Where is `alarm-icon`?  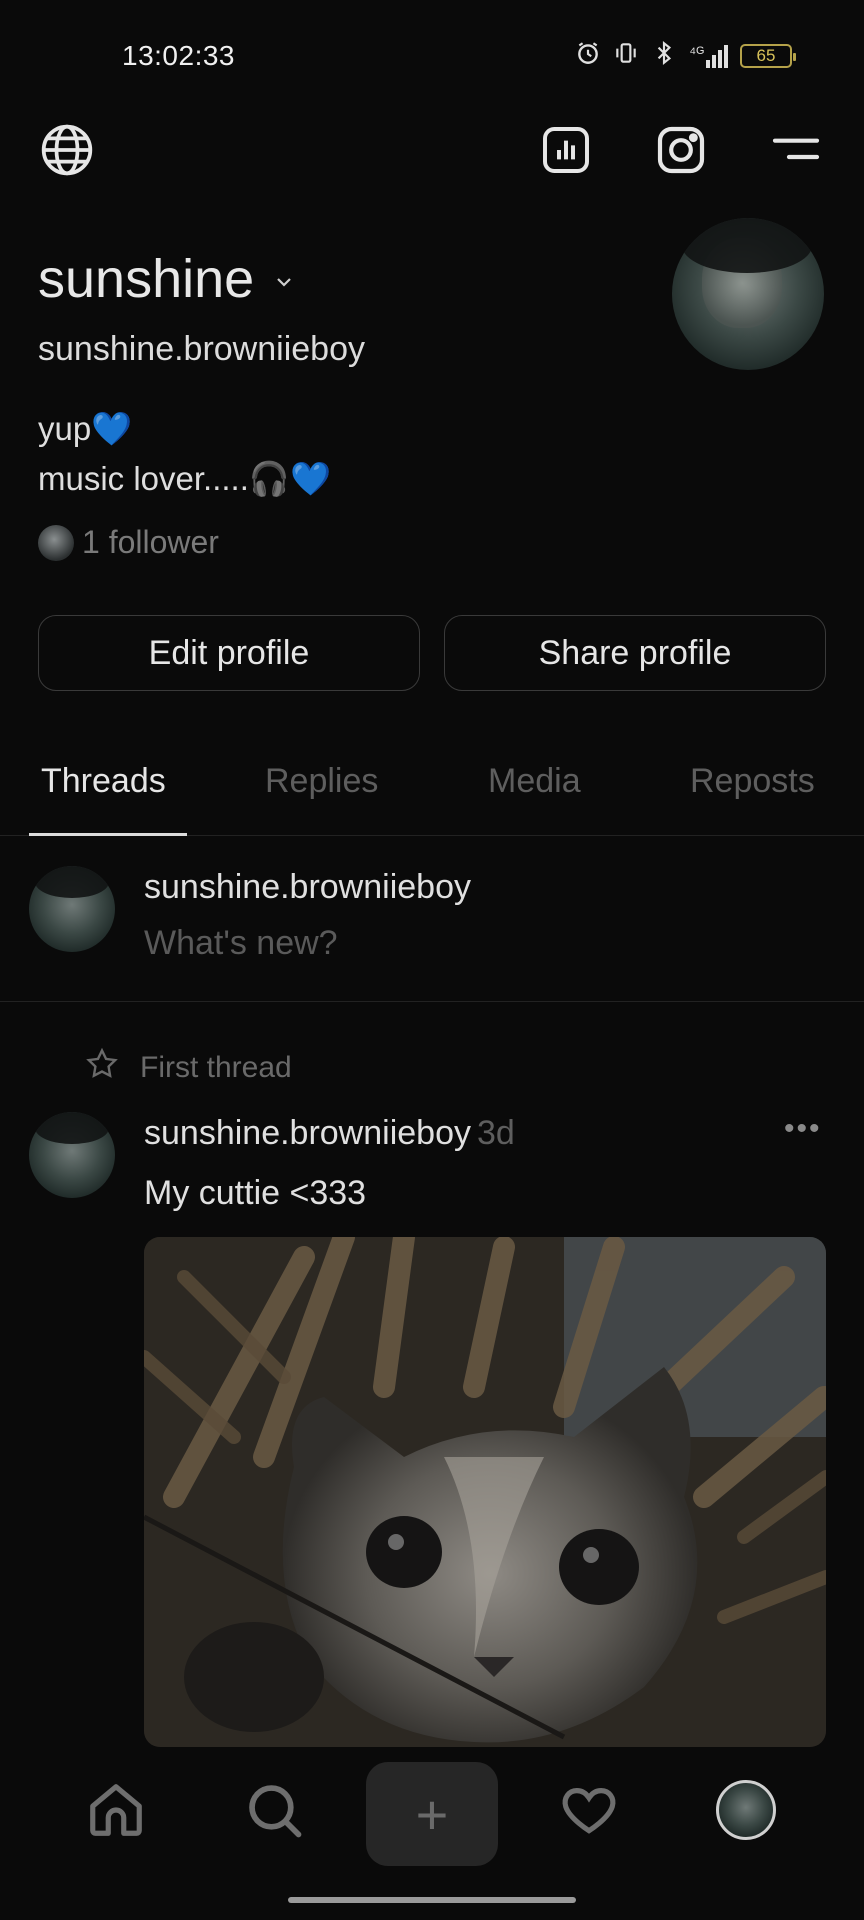
alarm-icon is located at coordinates (588, 56).